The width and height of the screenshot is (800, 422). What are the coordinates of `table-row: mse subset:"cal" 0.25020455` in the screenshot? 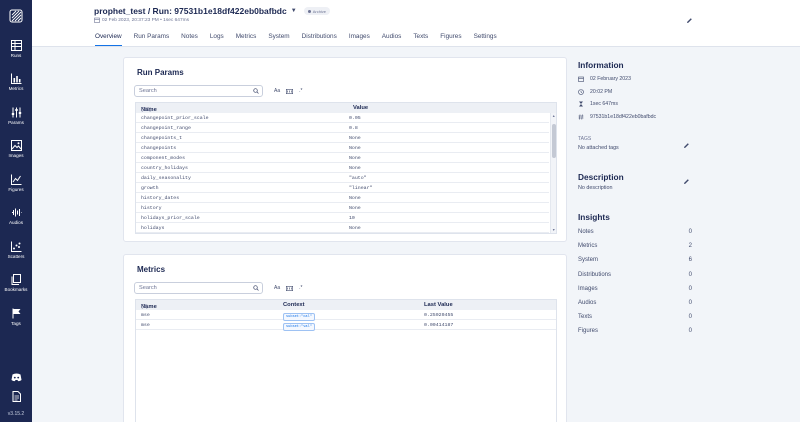 It's located at (346, 315).